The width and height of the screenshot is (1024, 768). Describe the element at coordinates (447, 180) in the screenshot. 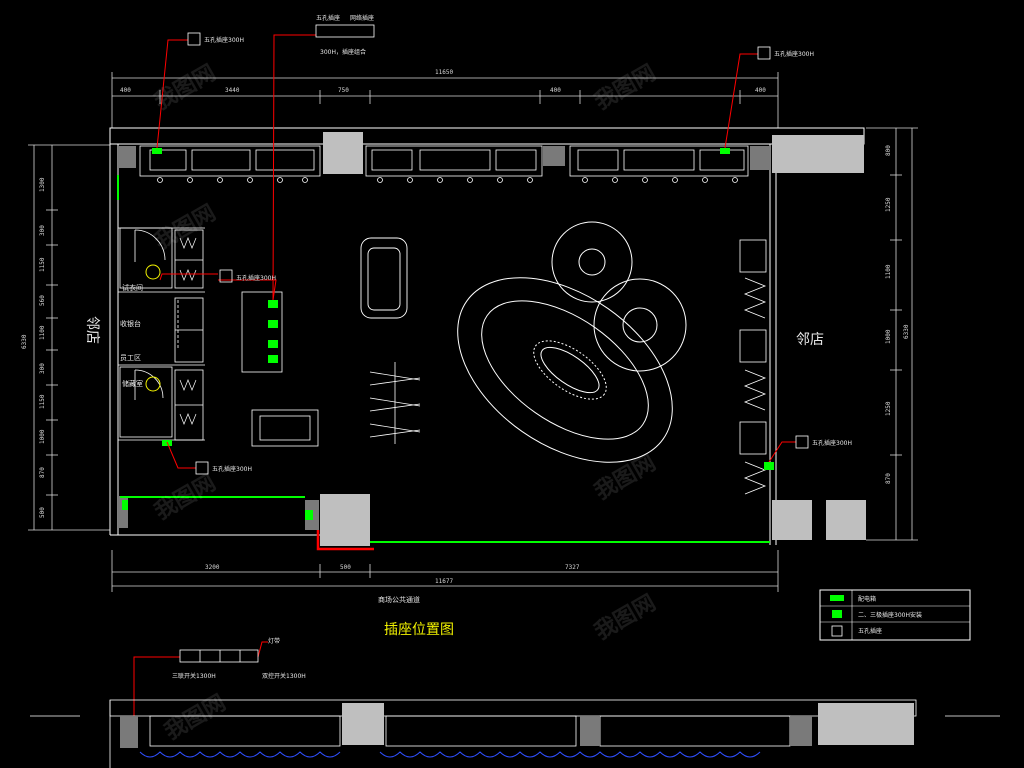

I see `hanger-hooks-top` at that location.